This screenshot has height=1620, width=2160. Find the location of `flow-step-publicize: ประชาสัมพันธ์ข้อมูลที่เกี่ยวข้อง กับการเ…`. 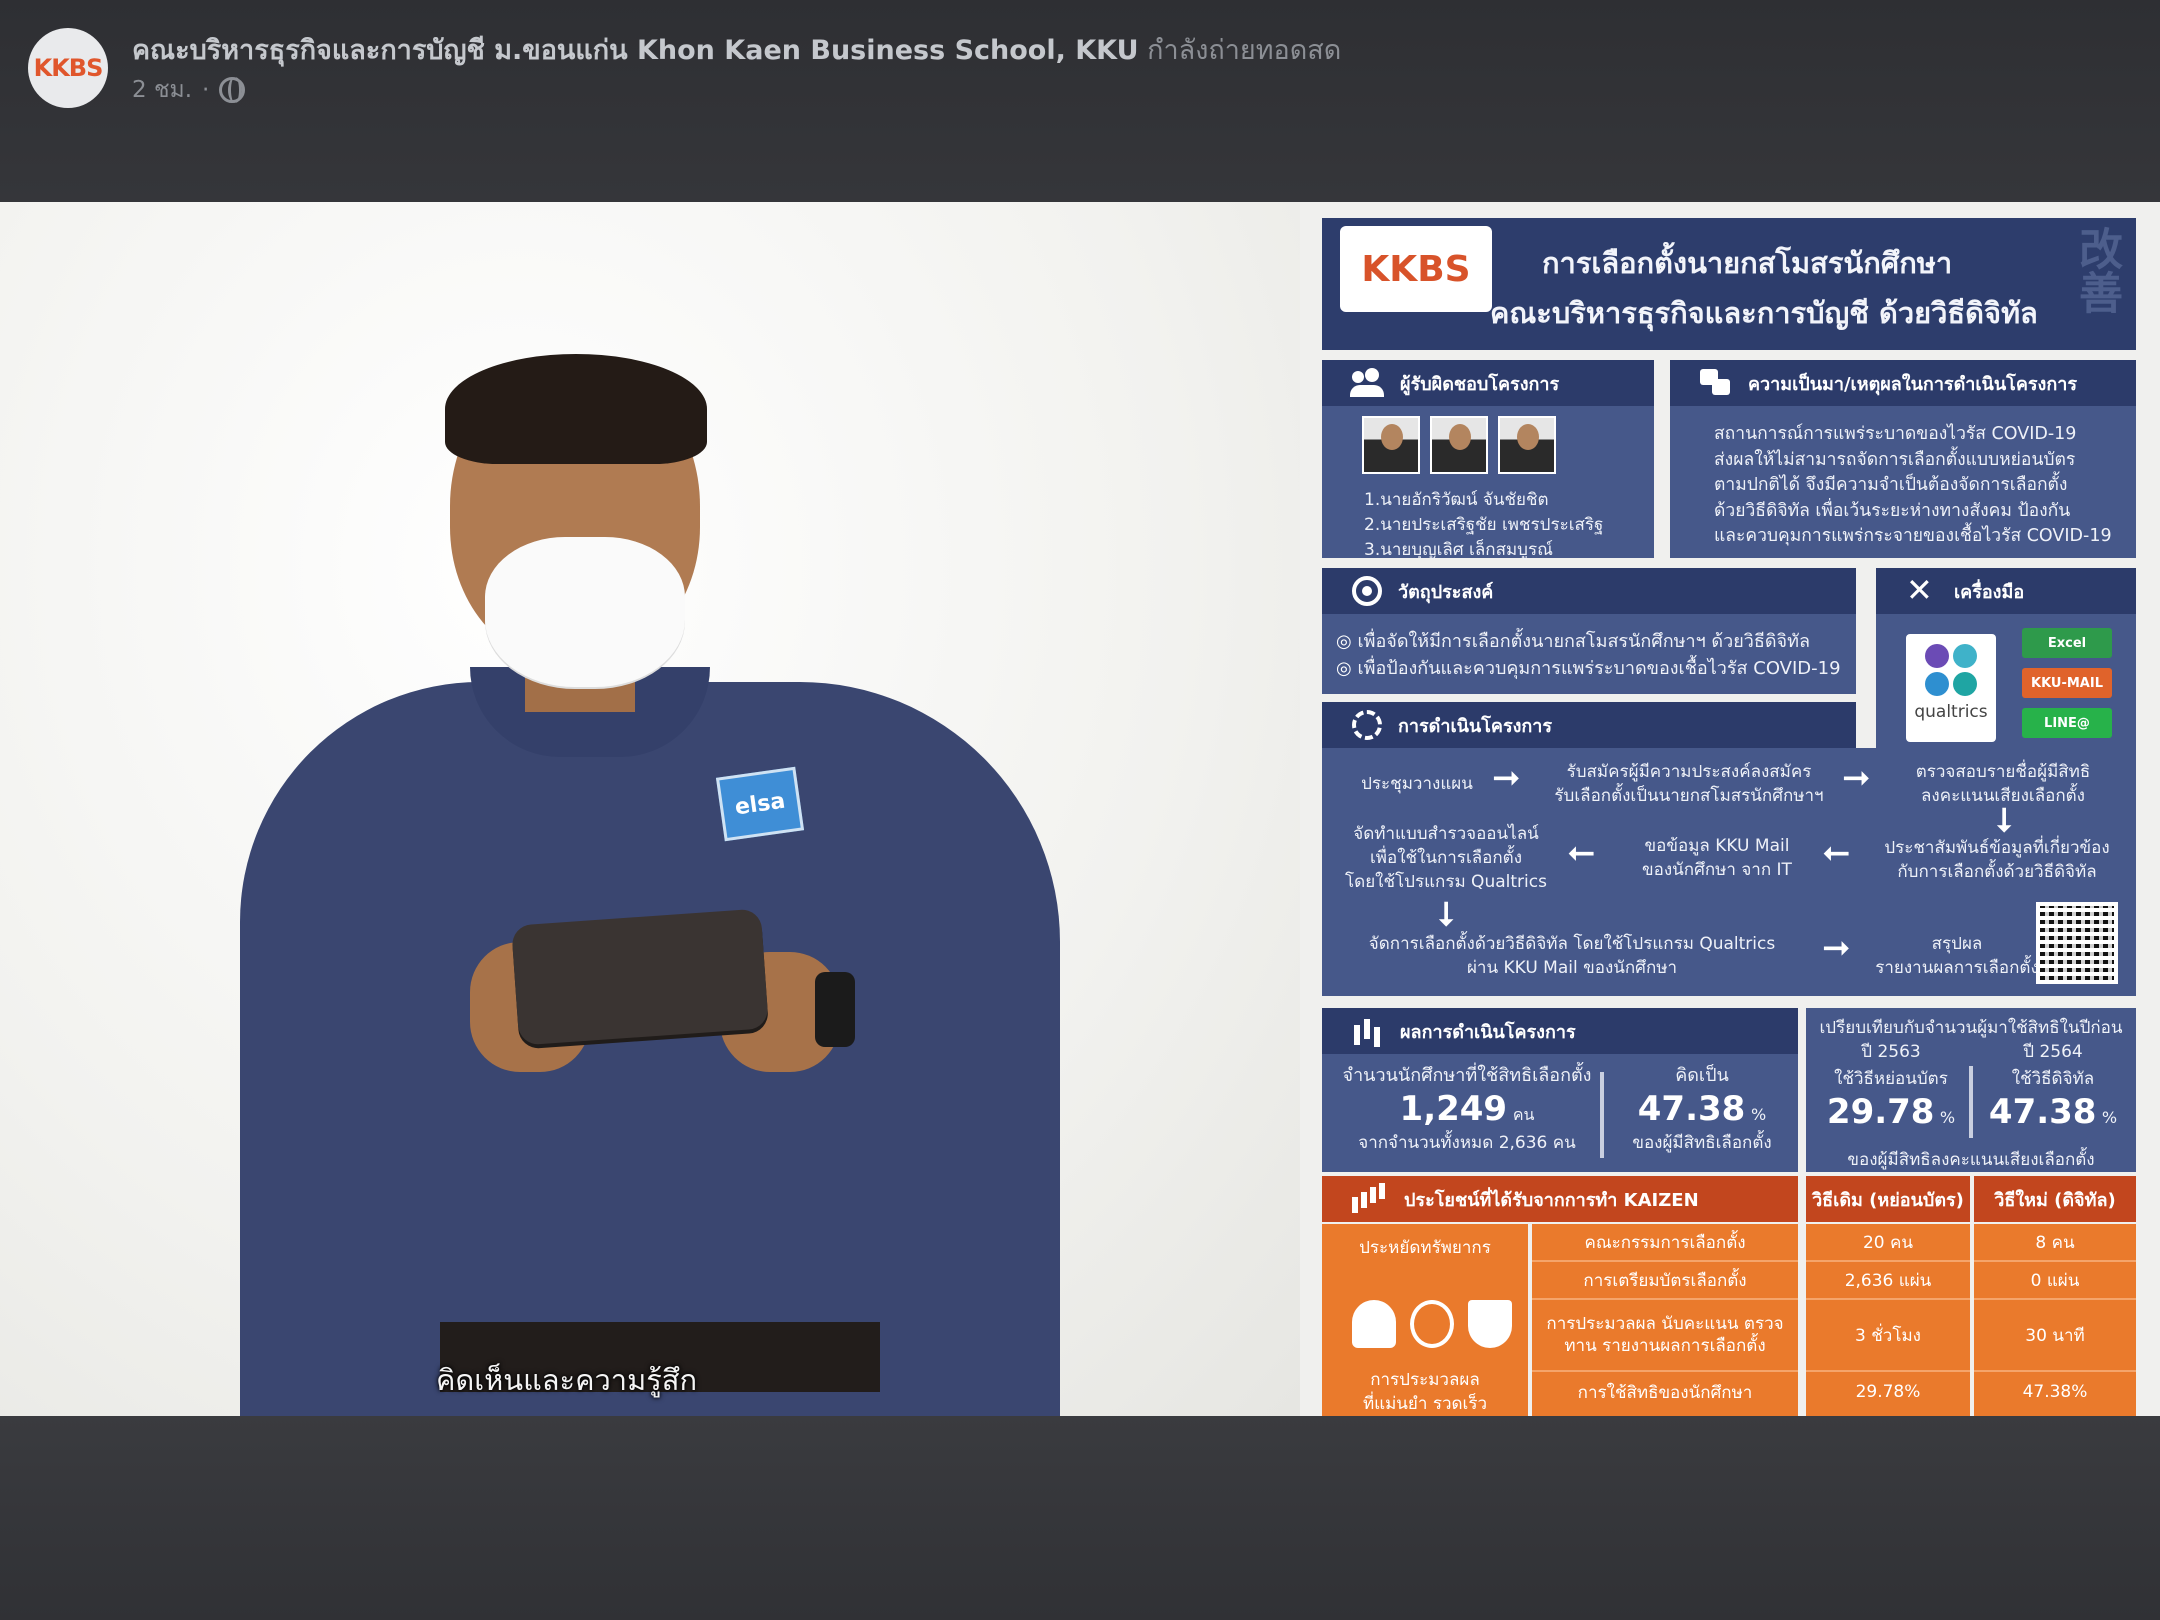

flow-step-publicize: ประชาสัมพันธ์ข้อมูลที่เกี่ยวข้อง กับการเ… is located at coordinates (1997, 860).